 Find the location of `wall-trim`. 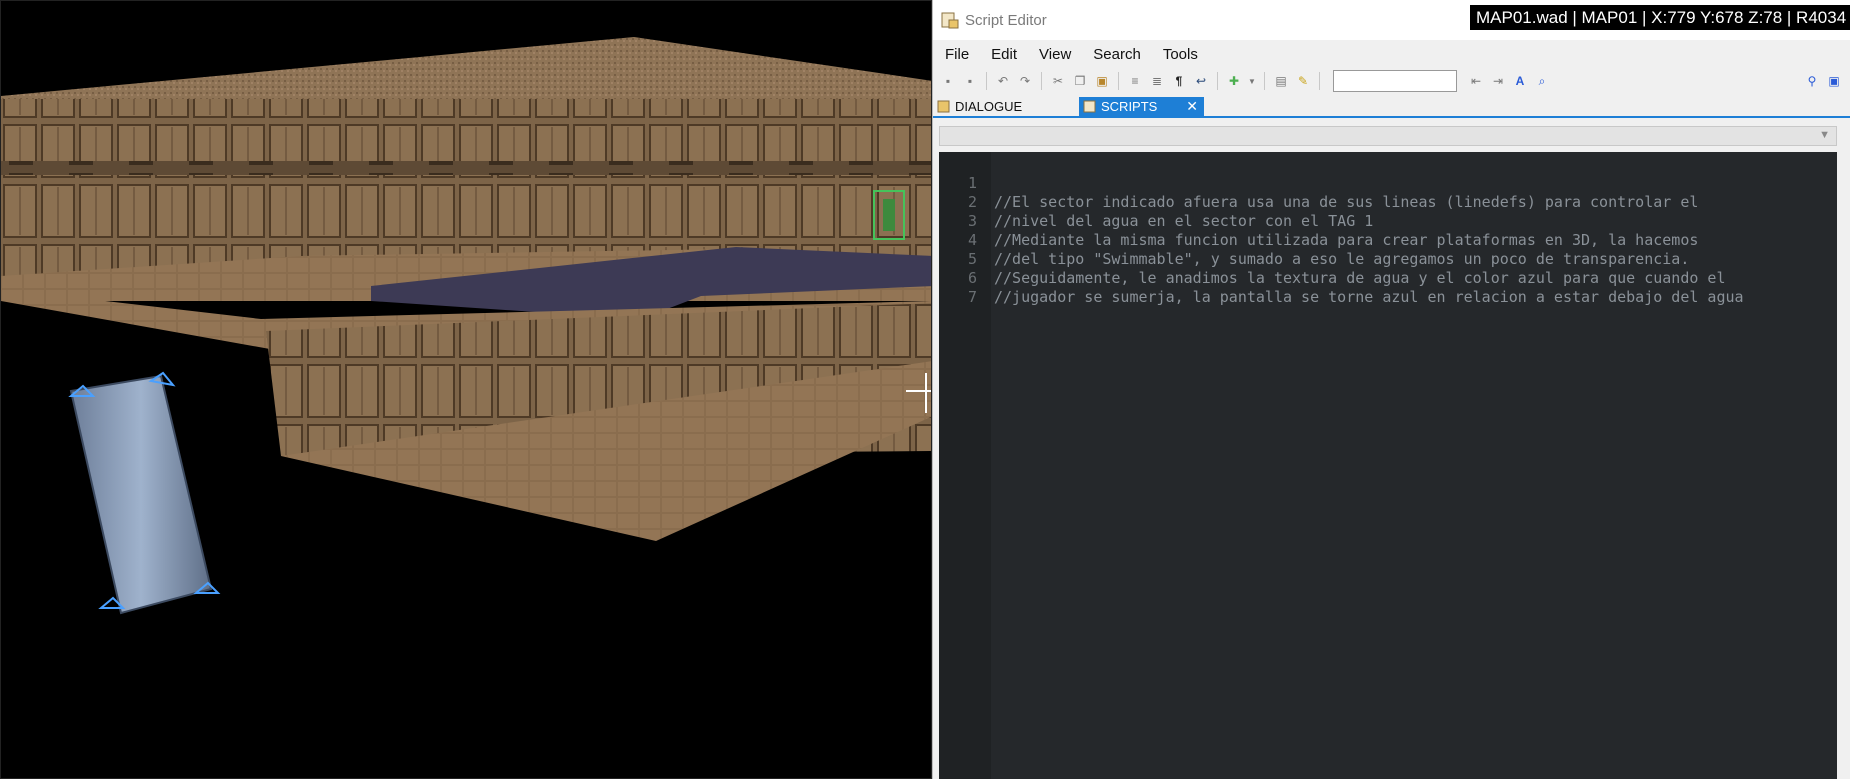

wall-trim is located at coordinates (466, 168).